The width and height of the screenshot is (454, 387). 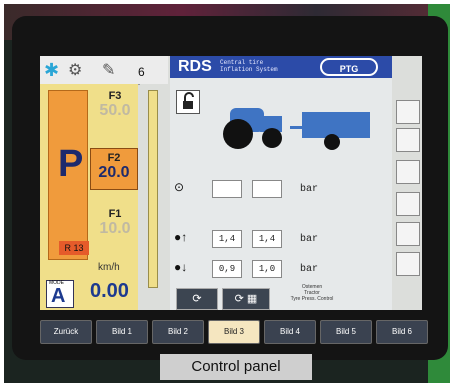 I want to click on gear-f2-selected: F2 20.0, so click(x=114, y=169).